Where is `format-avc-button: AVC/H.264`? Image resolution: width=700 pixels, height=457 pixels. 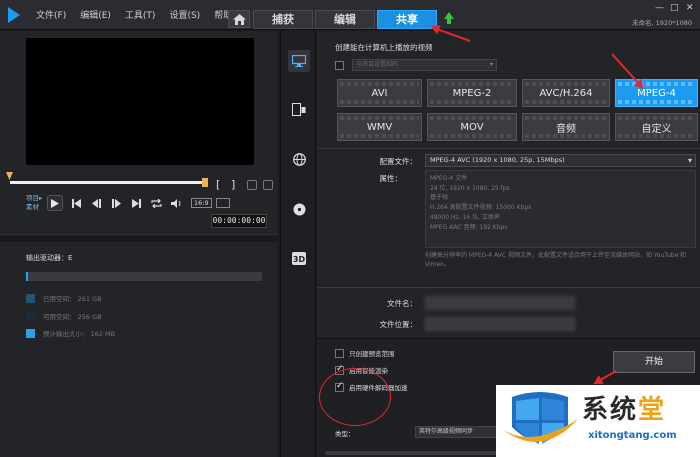 format-avc-button: AVC/H.264 is located at coordinates (566, 93).